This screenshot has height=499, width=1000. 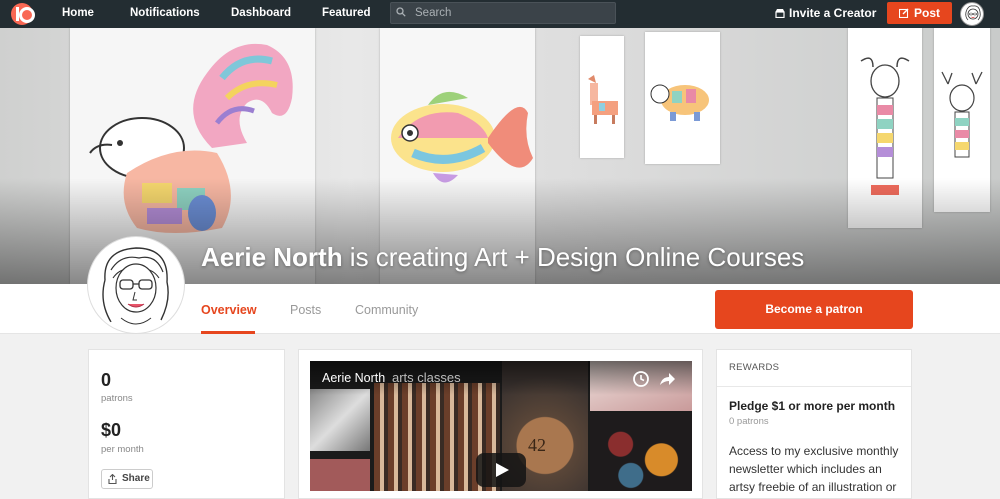 I want to click on patrons-label: patrons, so click(x=117, y=398).